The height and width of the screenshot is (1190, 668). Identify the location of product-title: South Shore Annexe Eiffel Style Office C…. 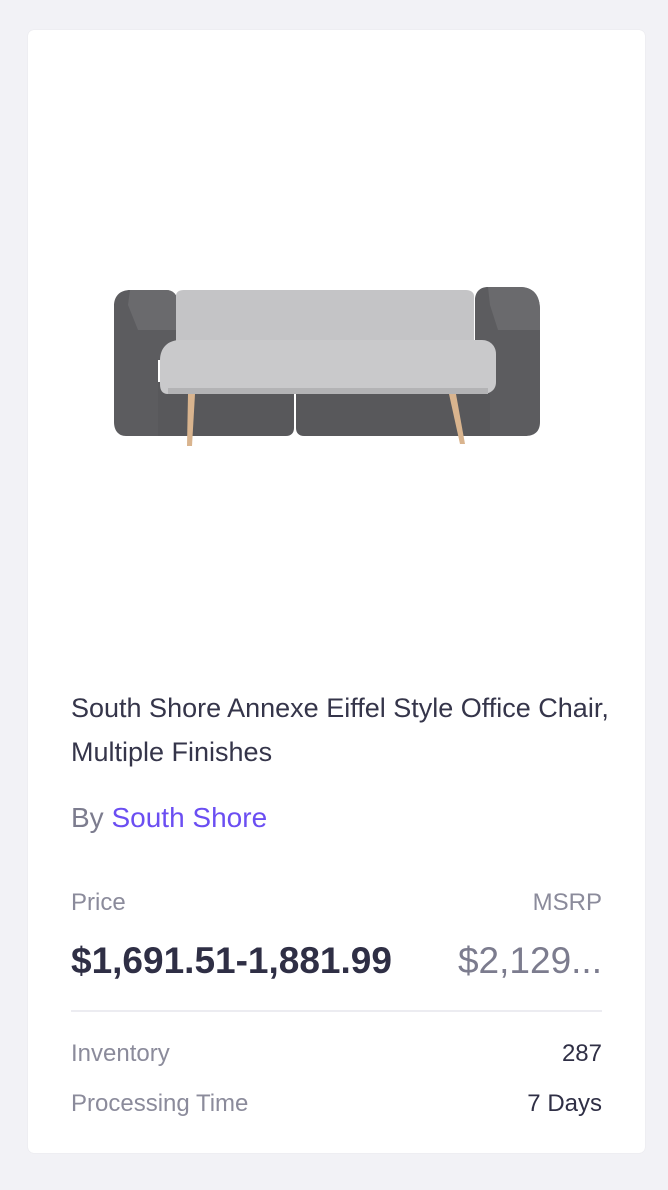
(341, 730).